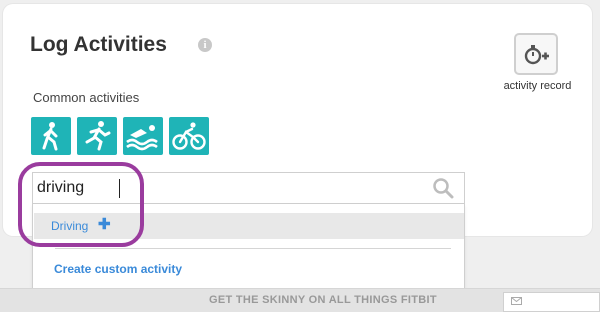 The width and height of the screenshot is (600, 312). I want to click on activity-record-button, so click(536, 54).